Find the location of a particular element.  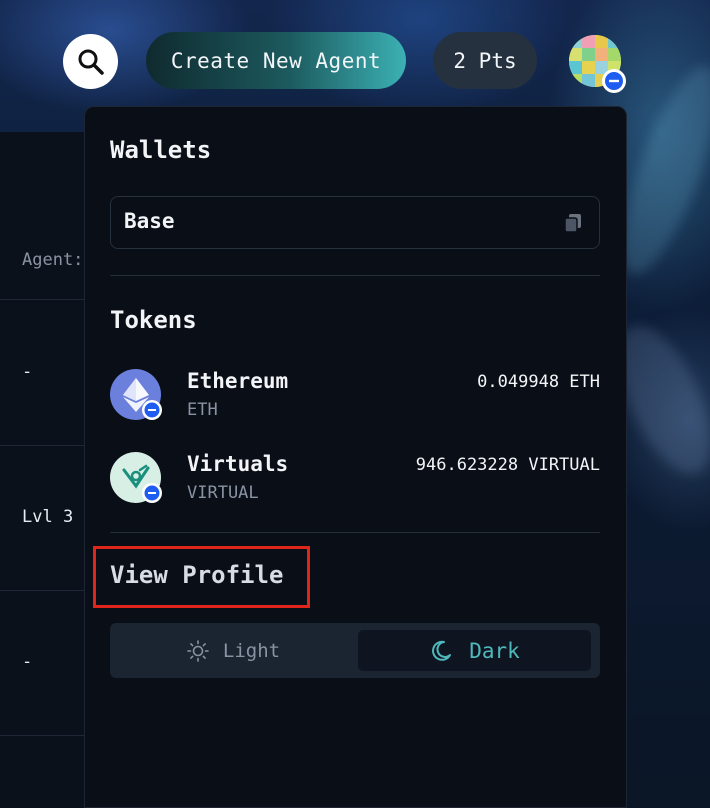

wallet-name: Base is located at coordinates (149, 221).